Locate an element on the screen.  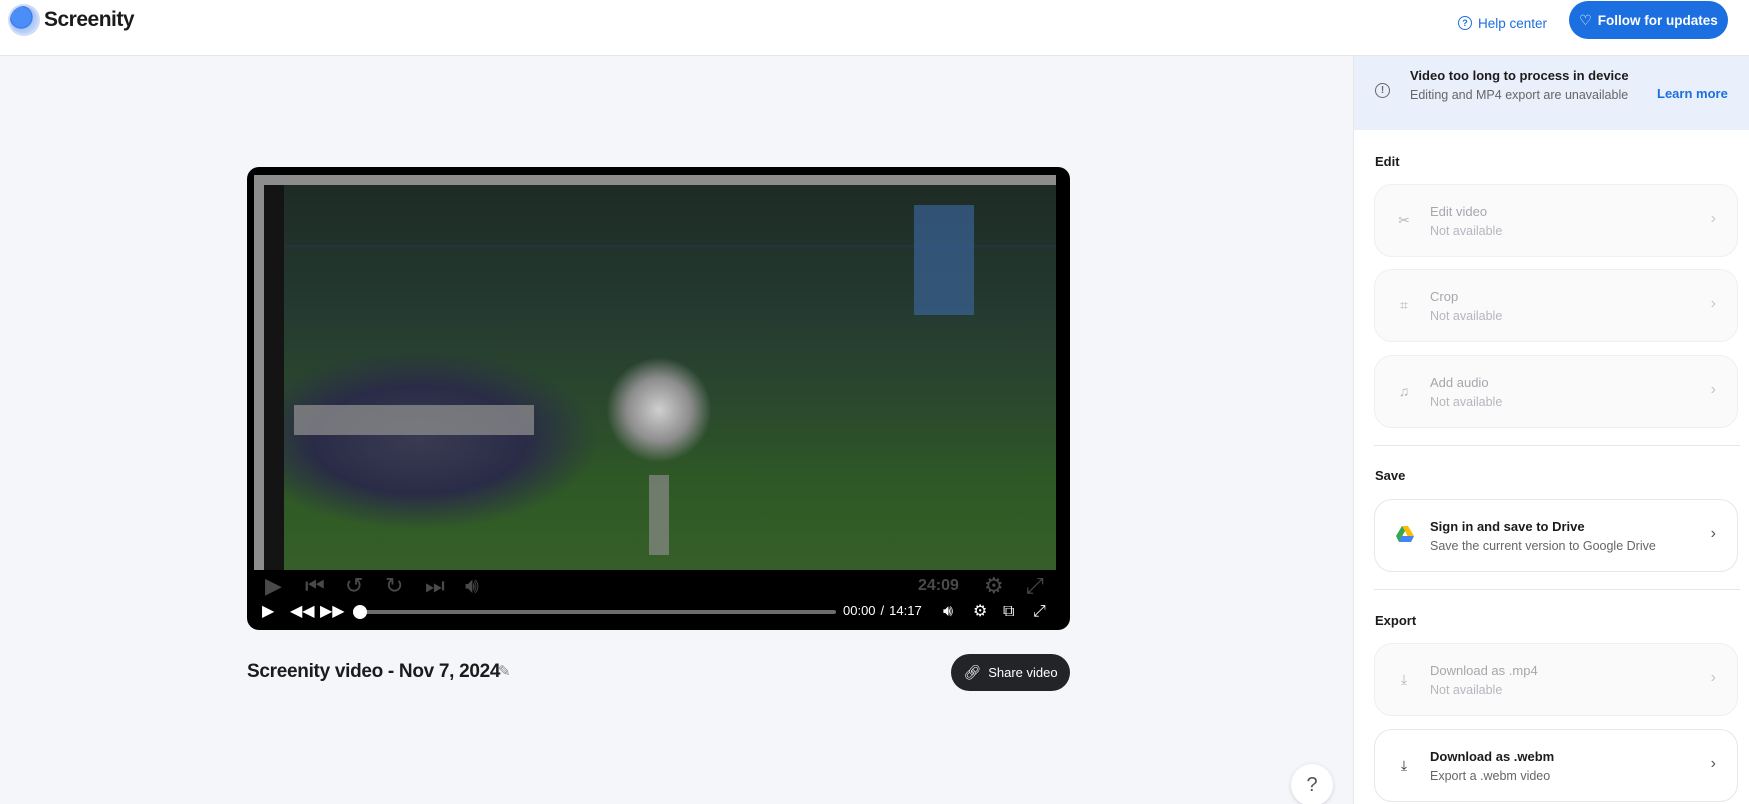
heart-icon: ♡ is located at coordinates (1585, 19).